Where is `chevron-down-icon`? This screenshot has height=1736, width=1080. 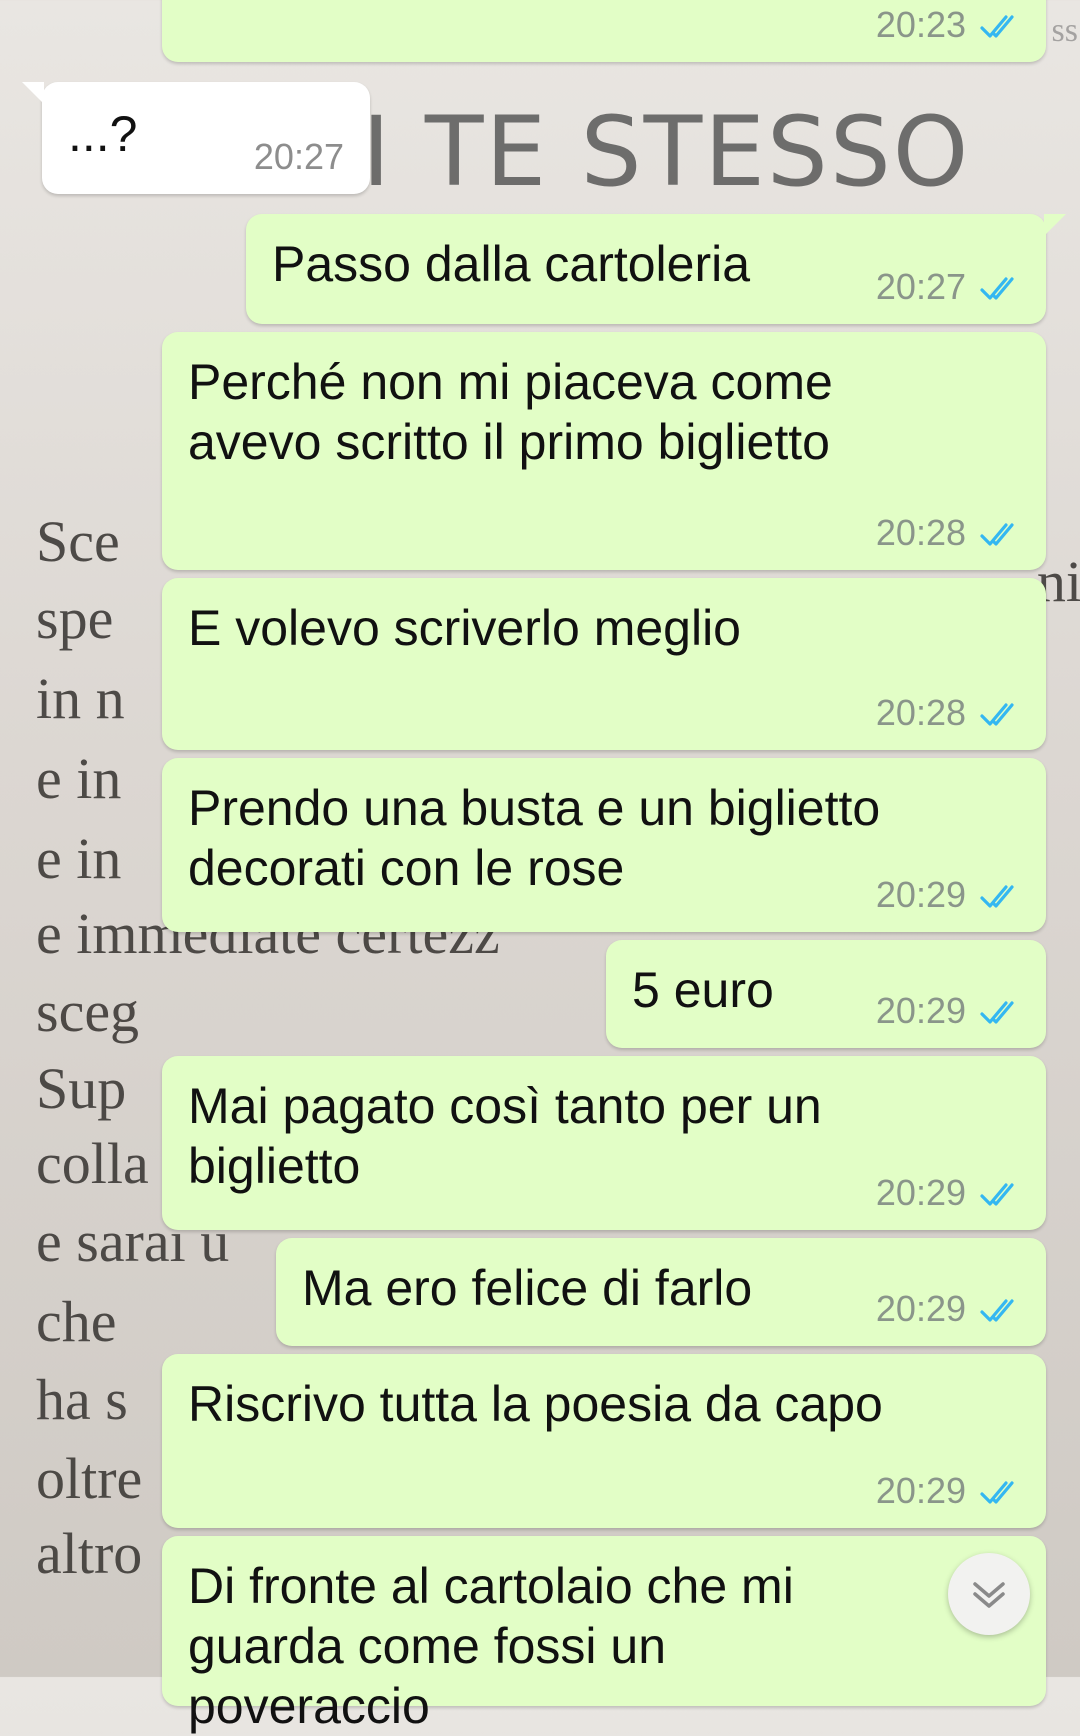 chevron-down-icon is located at coordinates (989, 1595).